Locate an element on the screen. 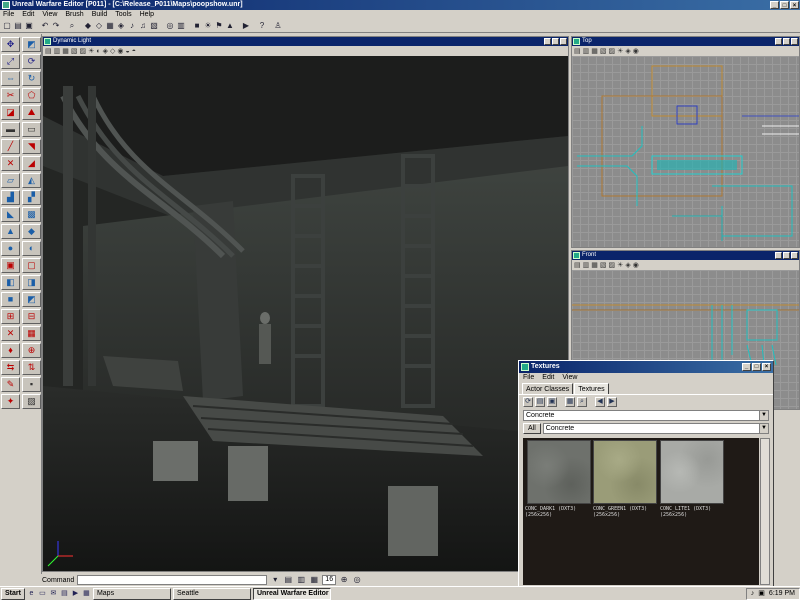  network-icon: ▣ is located at coordinates (761, 594).